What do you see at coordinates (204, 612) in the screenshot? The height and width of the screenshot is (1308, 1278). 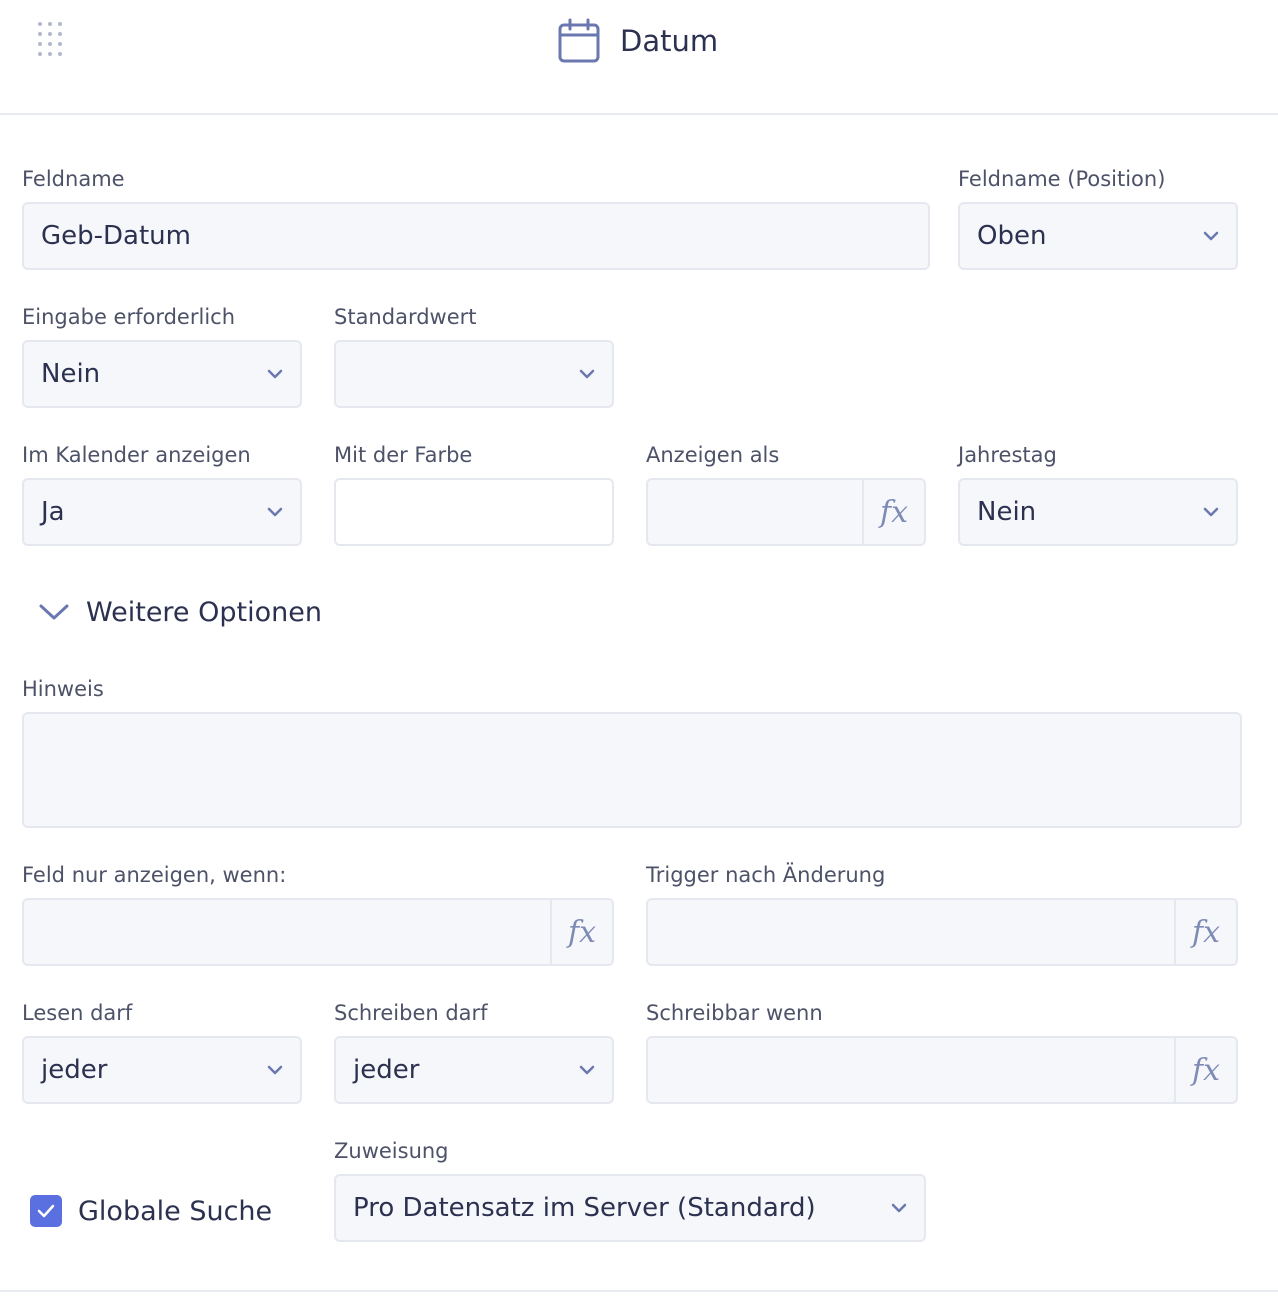 I see `weitere-optionen-label: Weitere Optionen` at bounding box center [204, 612].